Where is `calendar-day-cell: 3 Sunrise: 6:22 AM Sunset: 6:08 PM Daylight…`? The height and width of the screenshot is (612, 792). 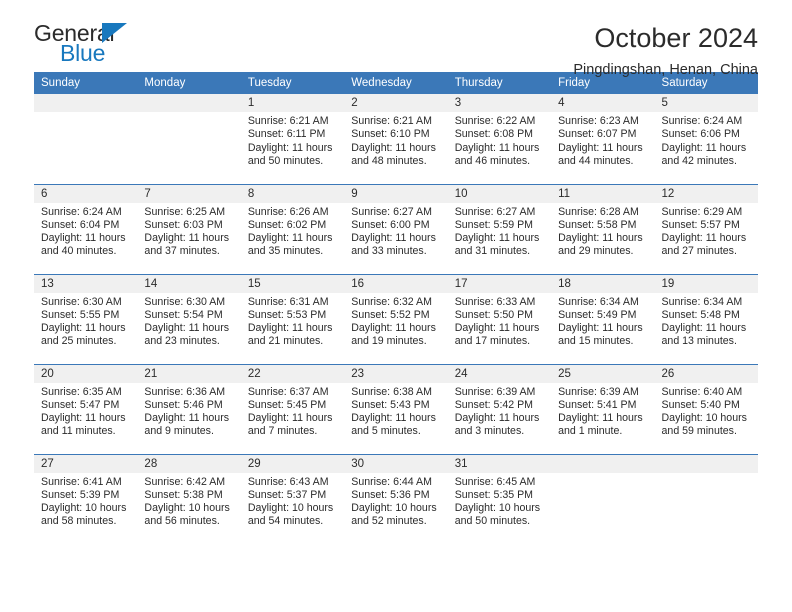 calendar-day-cell: 3 Sunrise: 6:22 AM Sunset: 6:08 PM Daylight… is located at coordinates (499, 139).